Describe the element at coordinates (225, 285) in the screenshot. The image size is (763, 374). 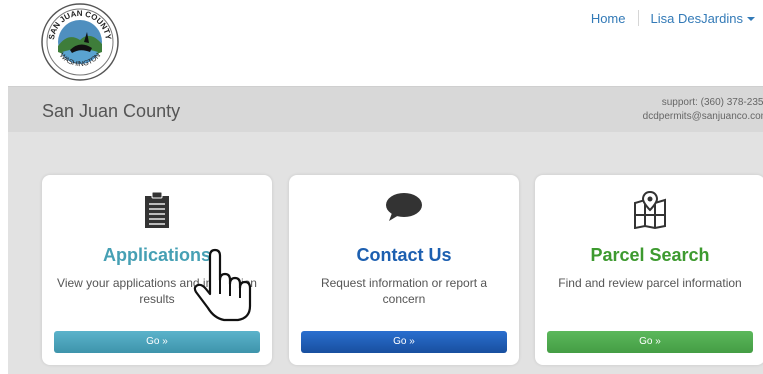
I see `hand-pointer-icon` at that location.